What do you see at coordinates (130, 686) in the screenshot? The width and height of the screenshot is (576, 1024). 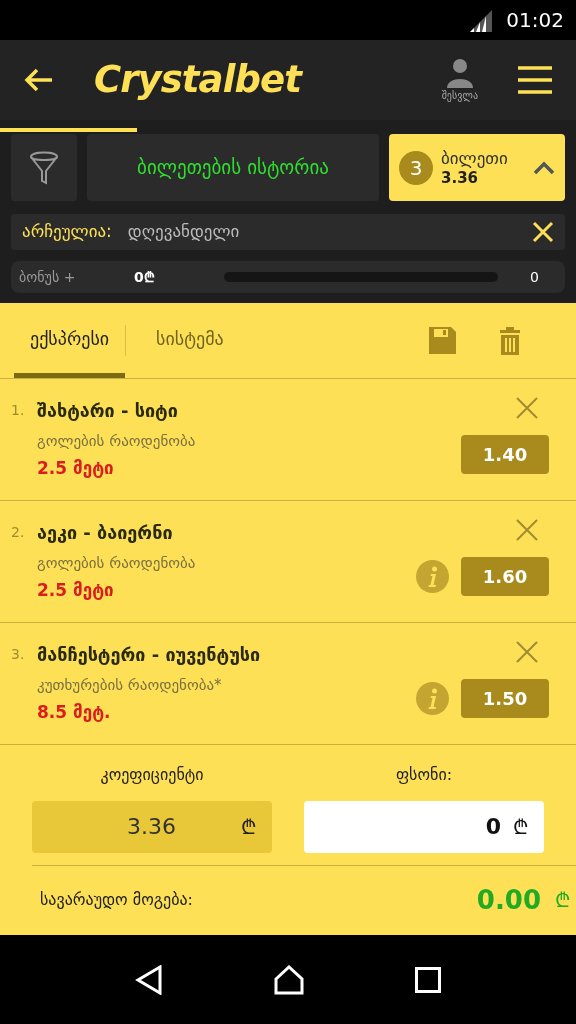 I see `market-name: კუთხურების რაოდენობა*` at bounding box center [130, 686].